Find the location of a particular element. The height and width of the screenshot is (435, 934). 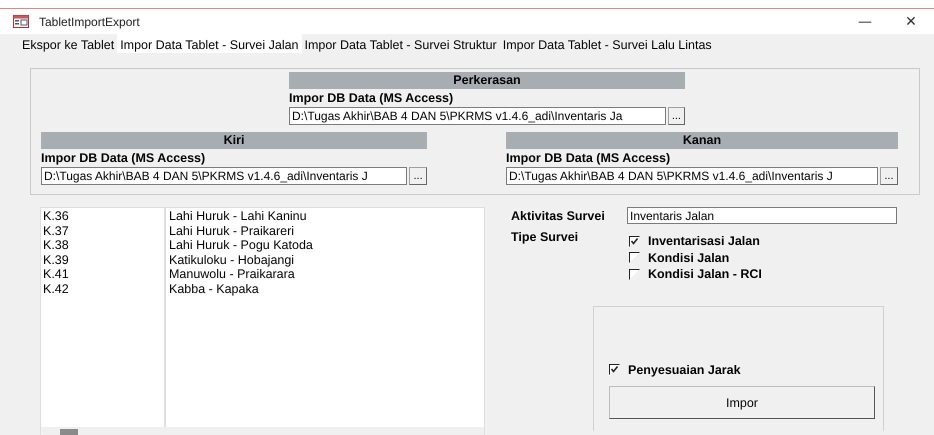

scrollbar-thumb is located at coordinates (69, 432).